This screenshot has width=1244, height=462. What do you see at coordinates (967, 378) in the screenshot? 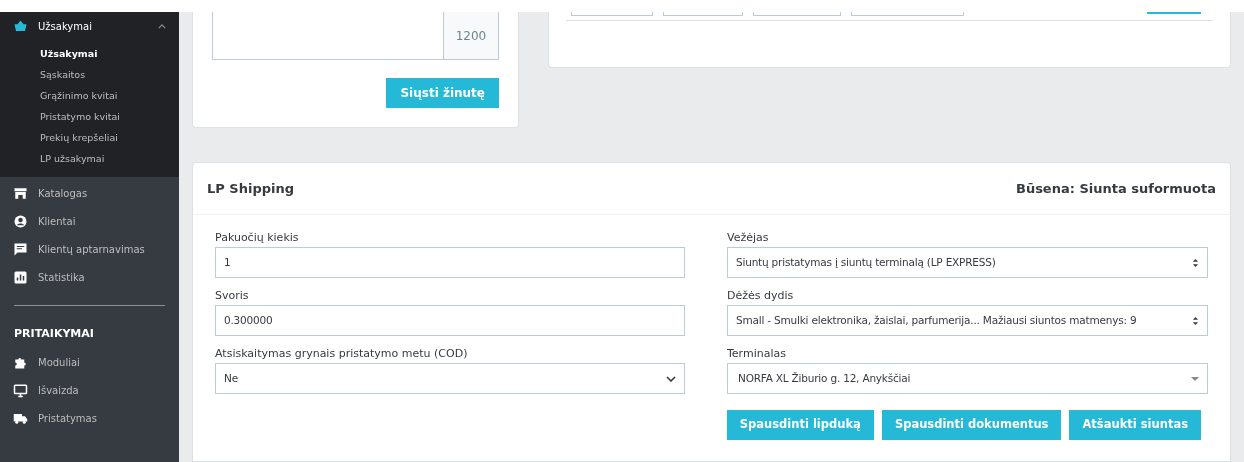
I see `select-field: NORFA XL Žiburio g. 12, Anykščiai` at bounding box center [967, 378].